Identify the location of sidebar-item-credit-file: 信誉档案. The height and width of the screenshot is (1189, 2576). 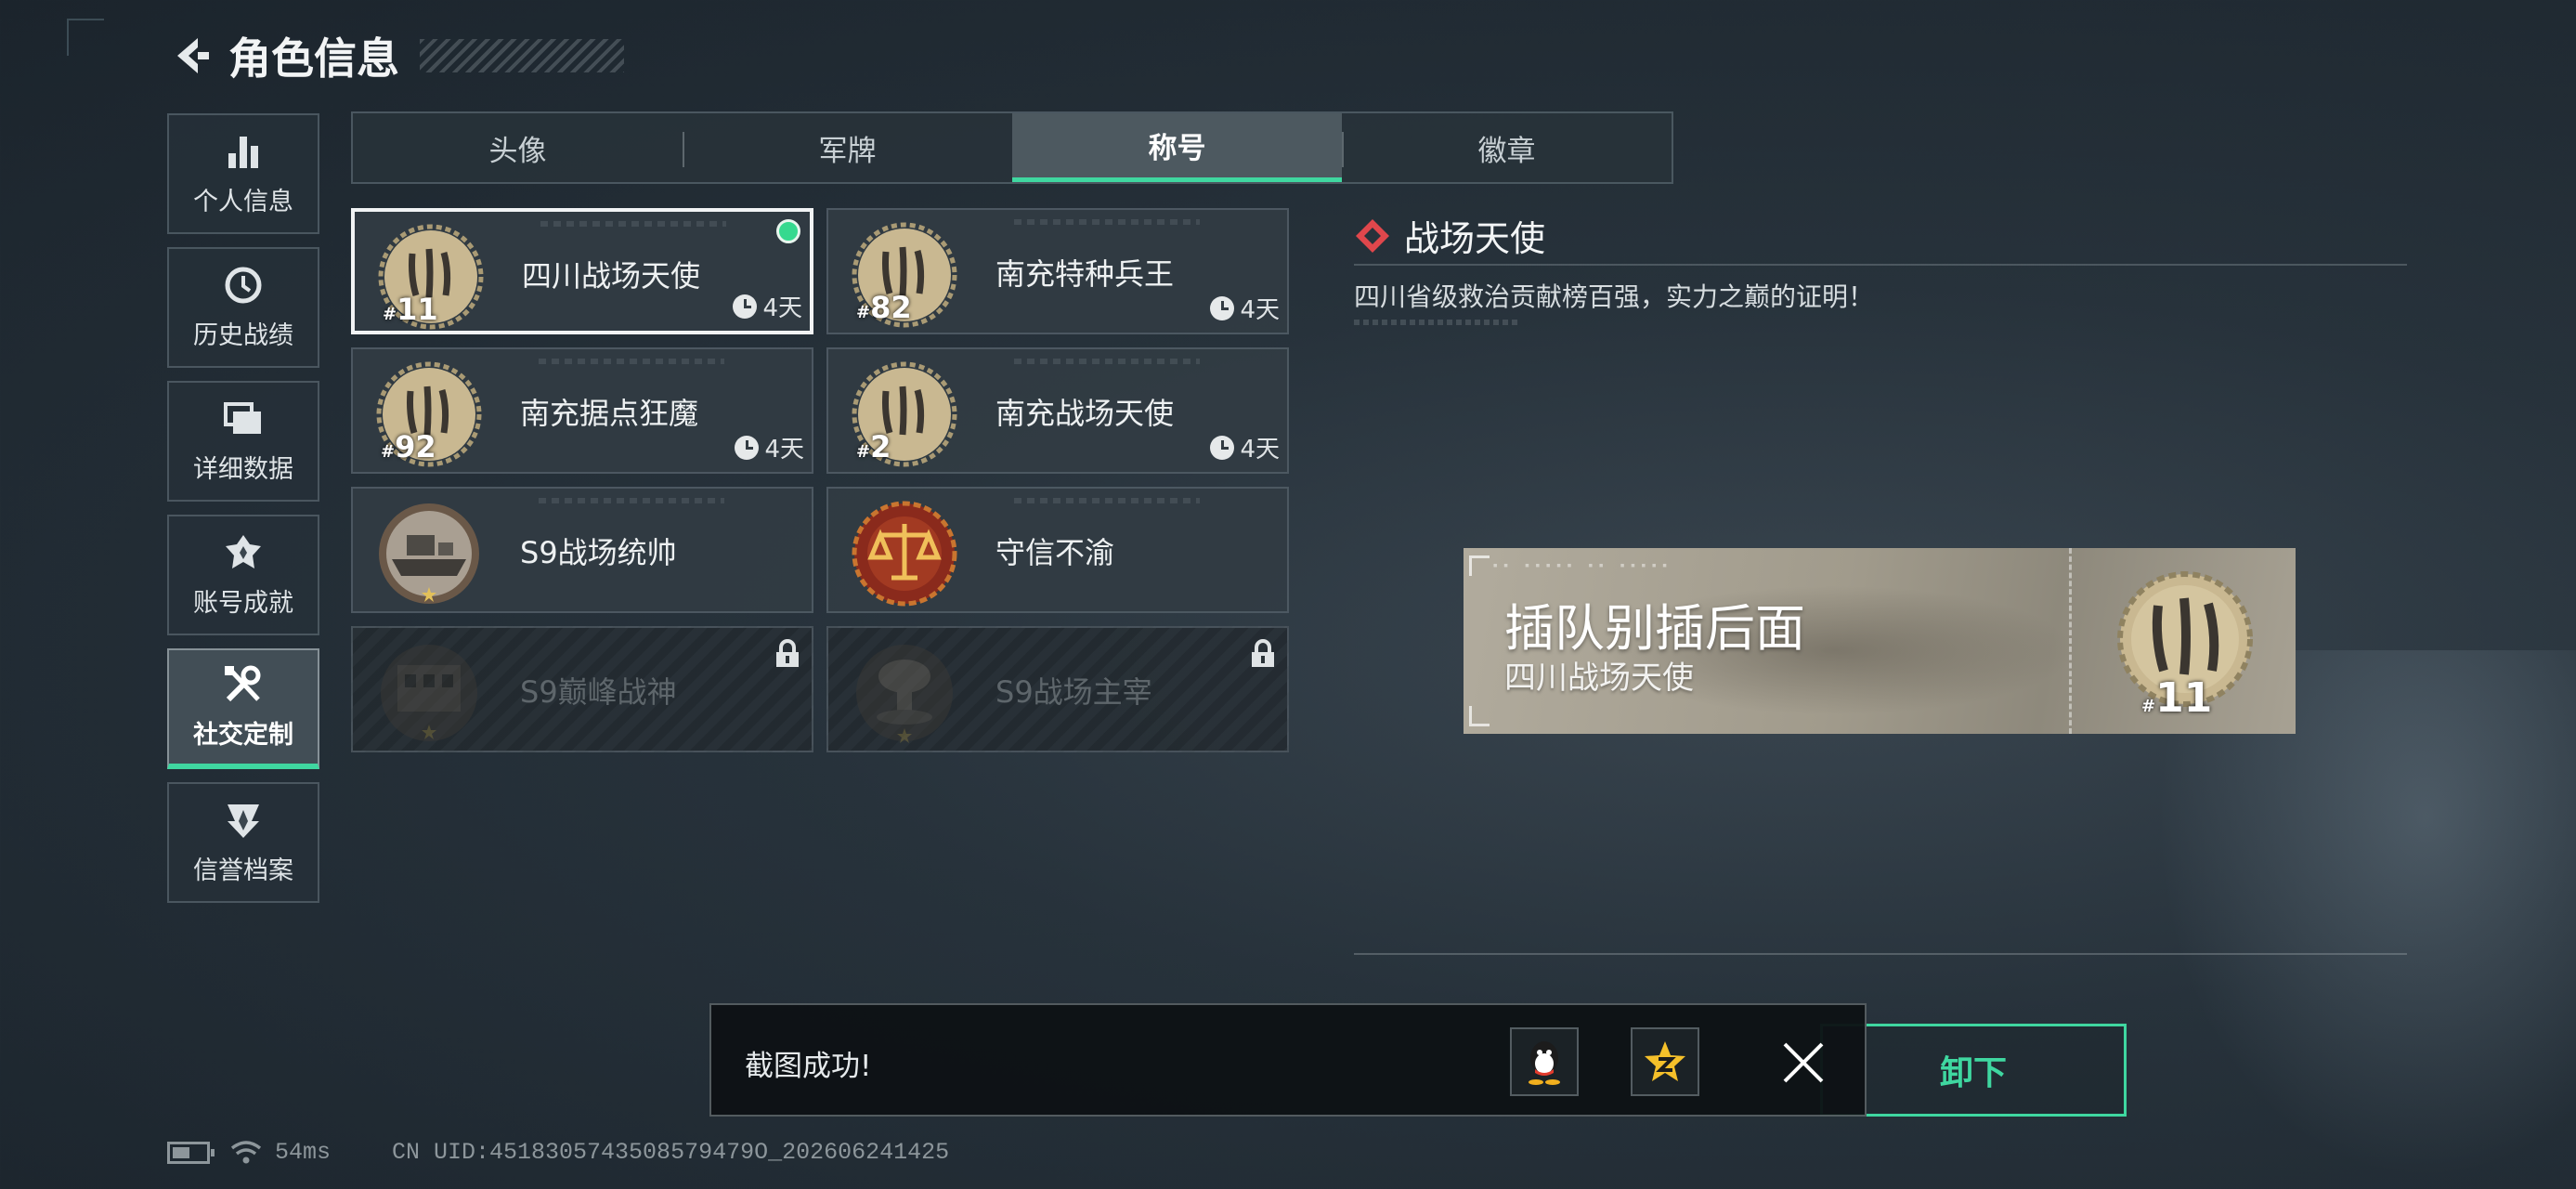
(243, 843).